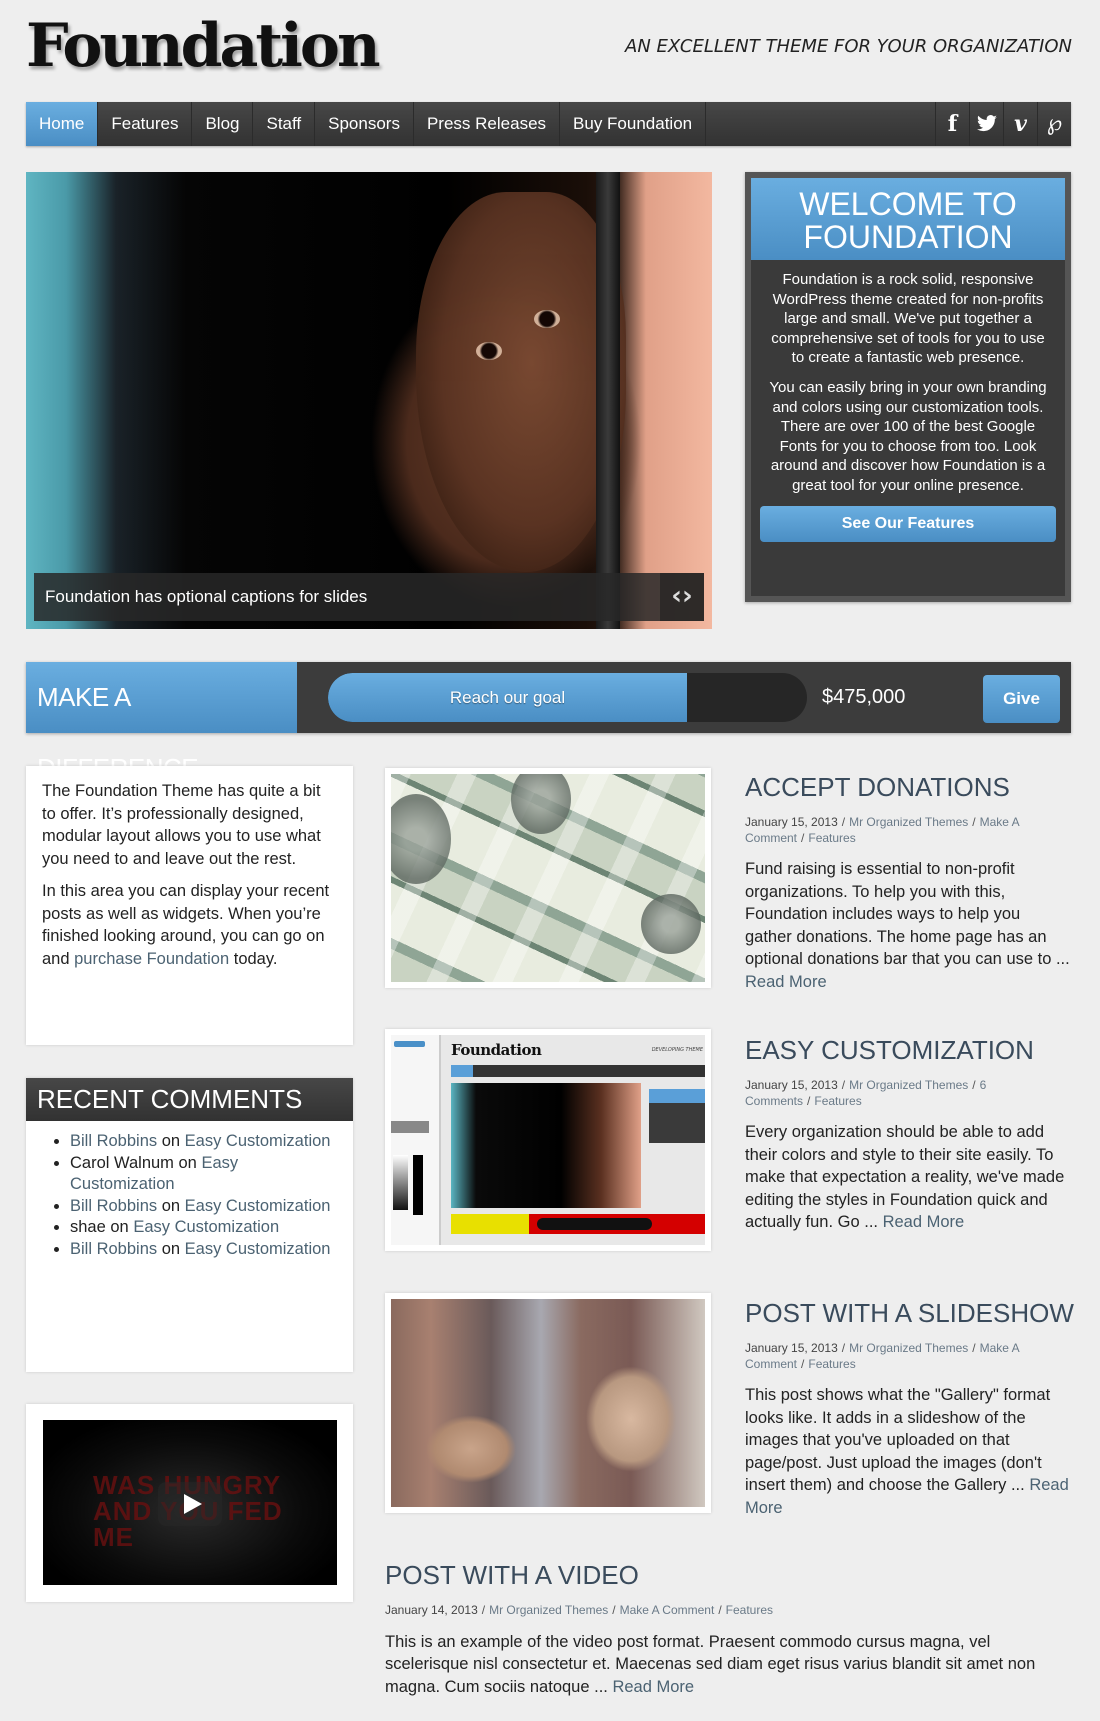 The height and width of the screenshot is (1721, 1100). I want to click on nav-home: Home, so click(62, 124).